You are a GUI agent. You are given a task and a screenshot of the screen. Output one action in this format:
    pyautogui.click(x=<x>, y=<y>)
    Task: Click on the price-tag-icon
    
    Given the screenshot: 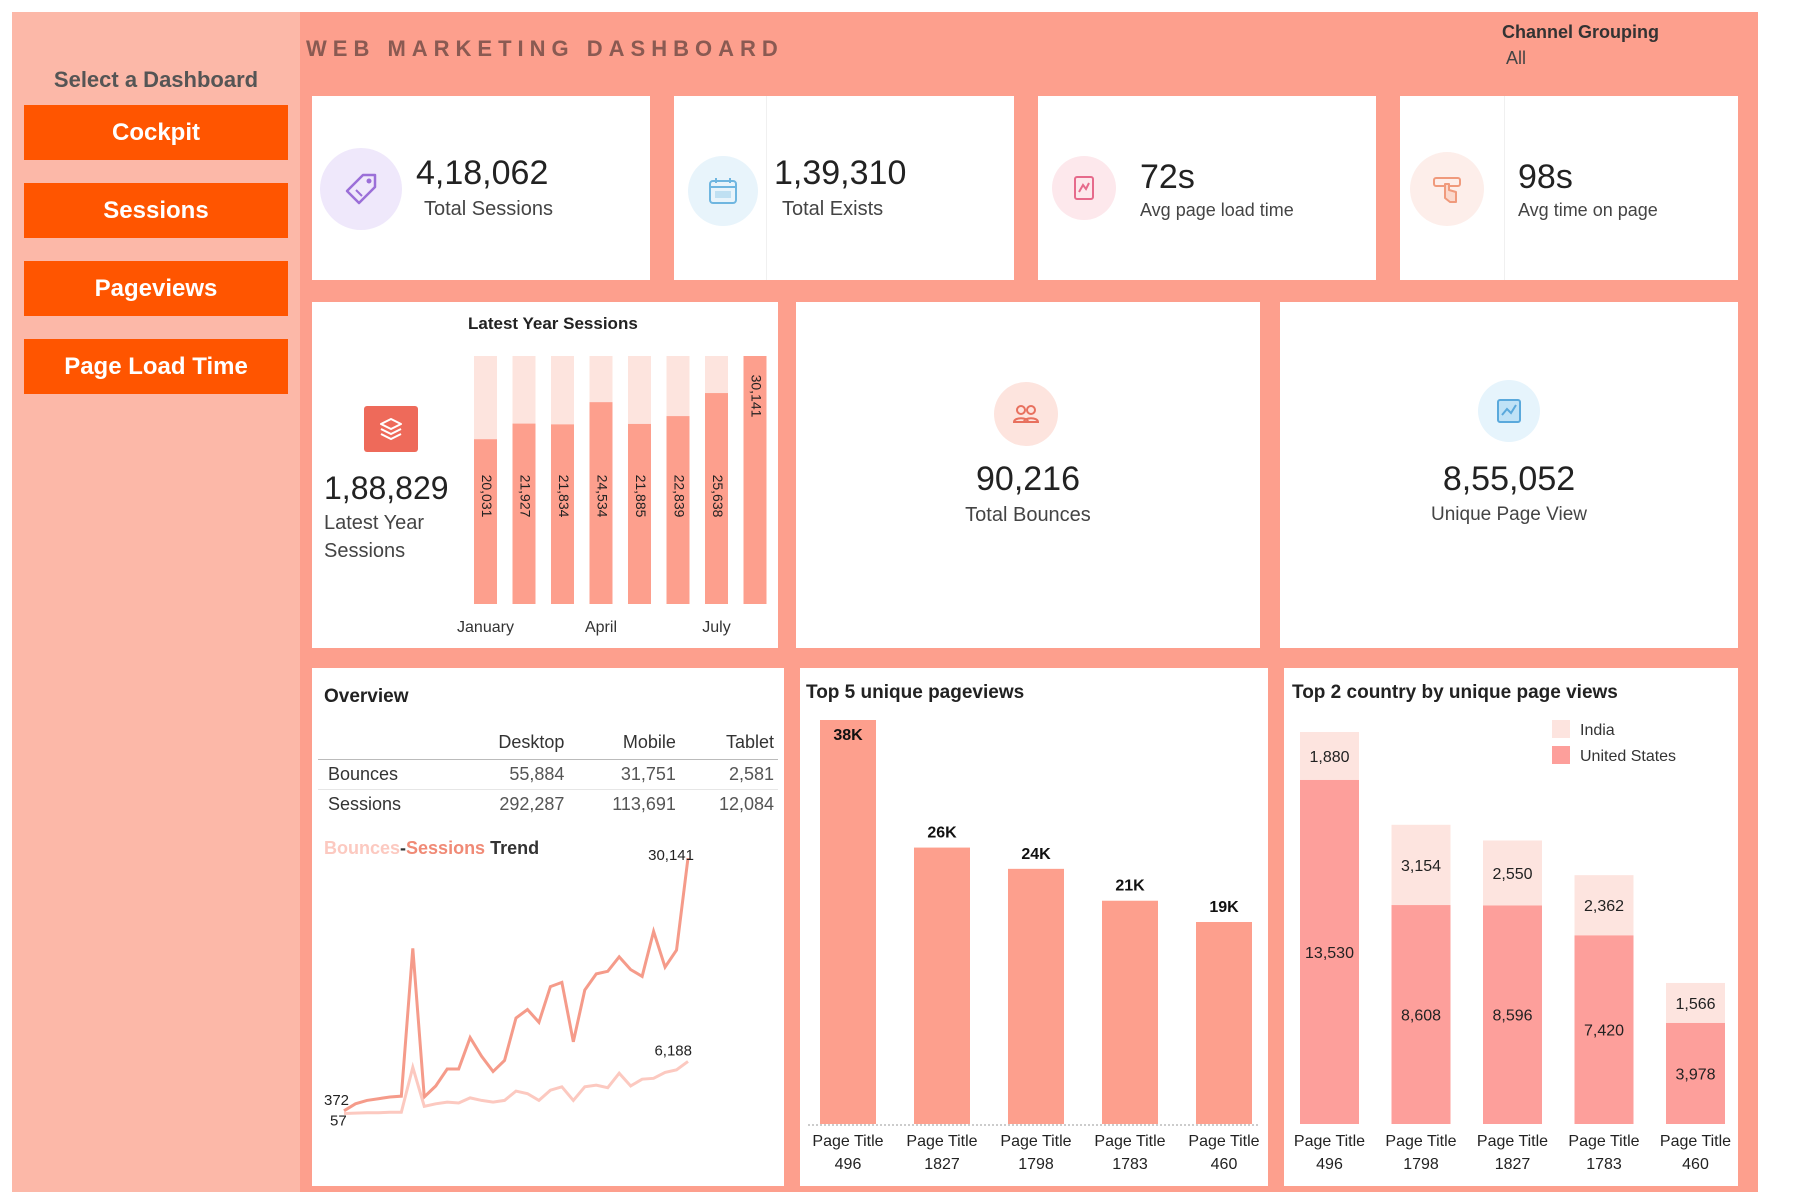 What is the action you would take?
    pyautogui.click(x=361, y=189)
    